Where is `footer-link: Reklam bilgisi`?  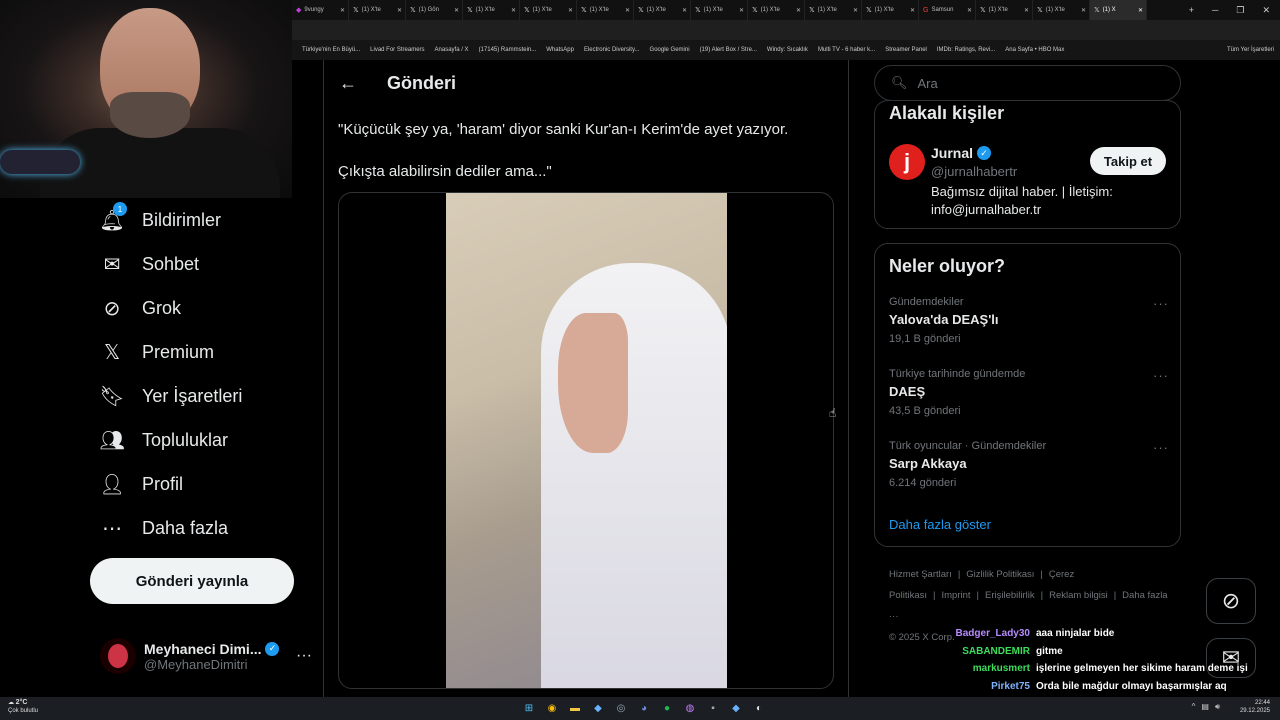 footer-link: Reklam bilgisi is located at coordinates (1078, 595).